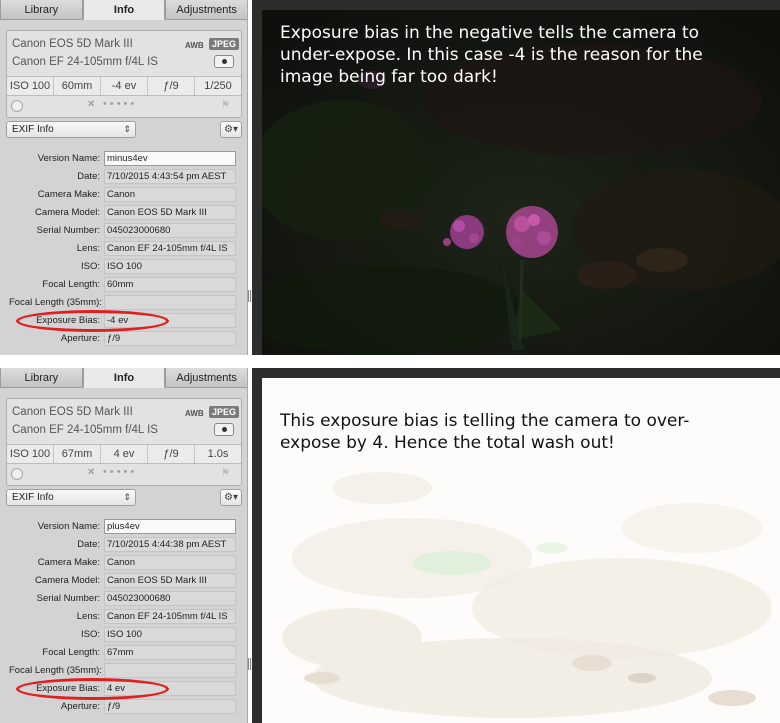  I want to click on field-version-name: Version Name: minus4ev, so click(123, 159).